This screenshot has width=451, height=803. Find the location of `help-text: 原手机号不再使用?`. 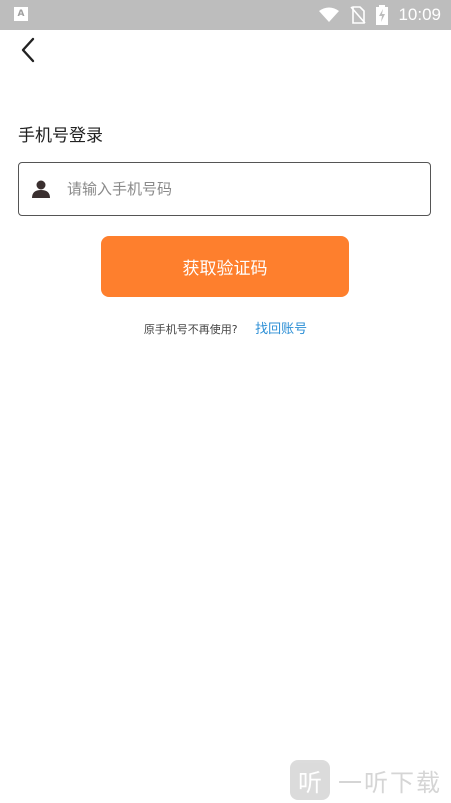

help-text: 原手机号不再使用? is located at coordinates (190, 329).